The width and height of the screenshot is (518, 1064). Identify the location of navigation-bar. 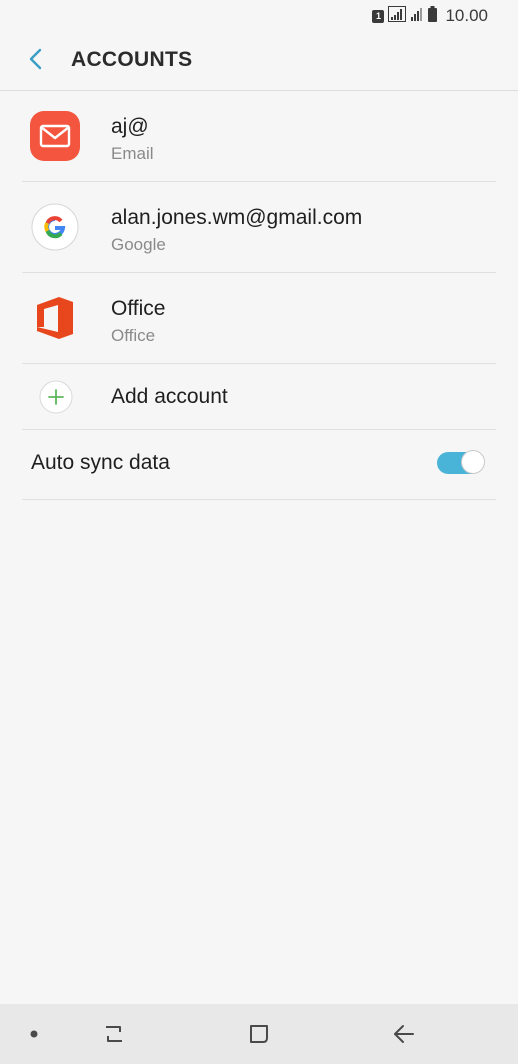
(259, 1034).